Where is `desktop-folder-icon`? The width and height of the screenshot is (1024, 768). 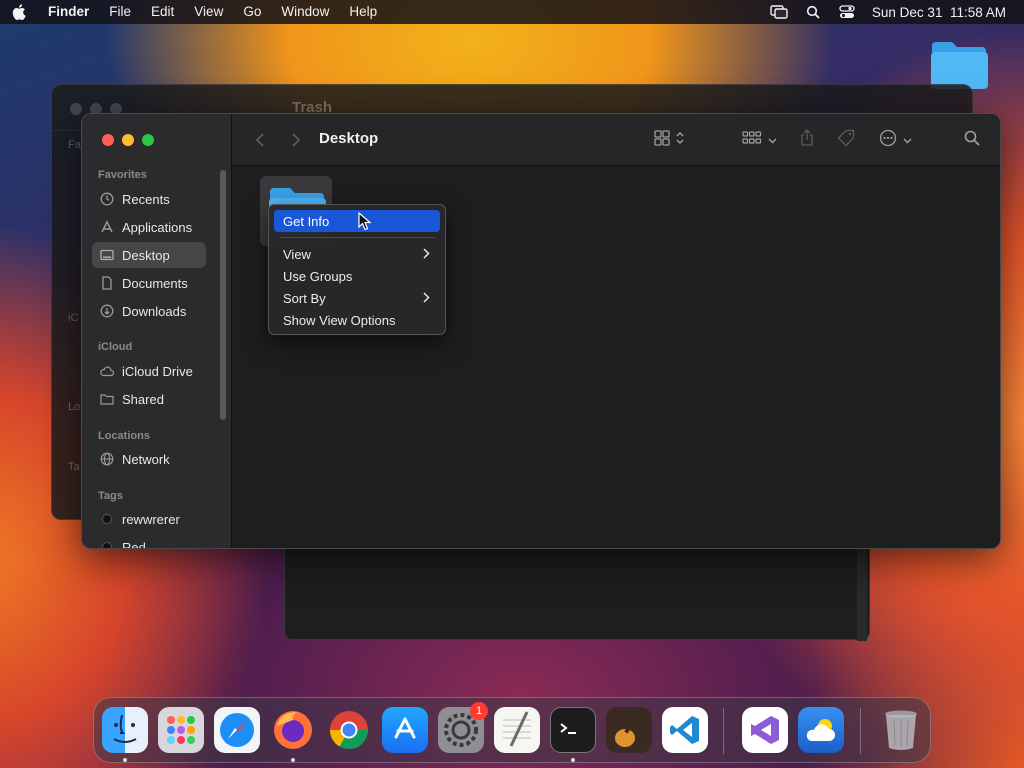 desktop-folder-icon is located at coordinates (959, 65).